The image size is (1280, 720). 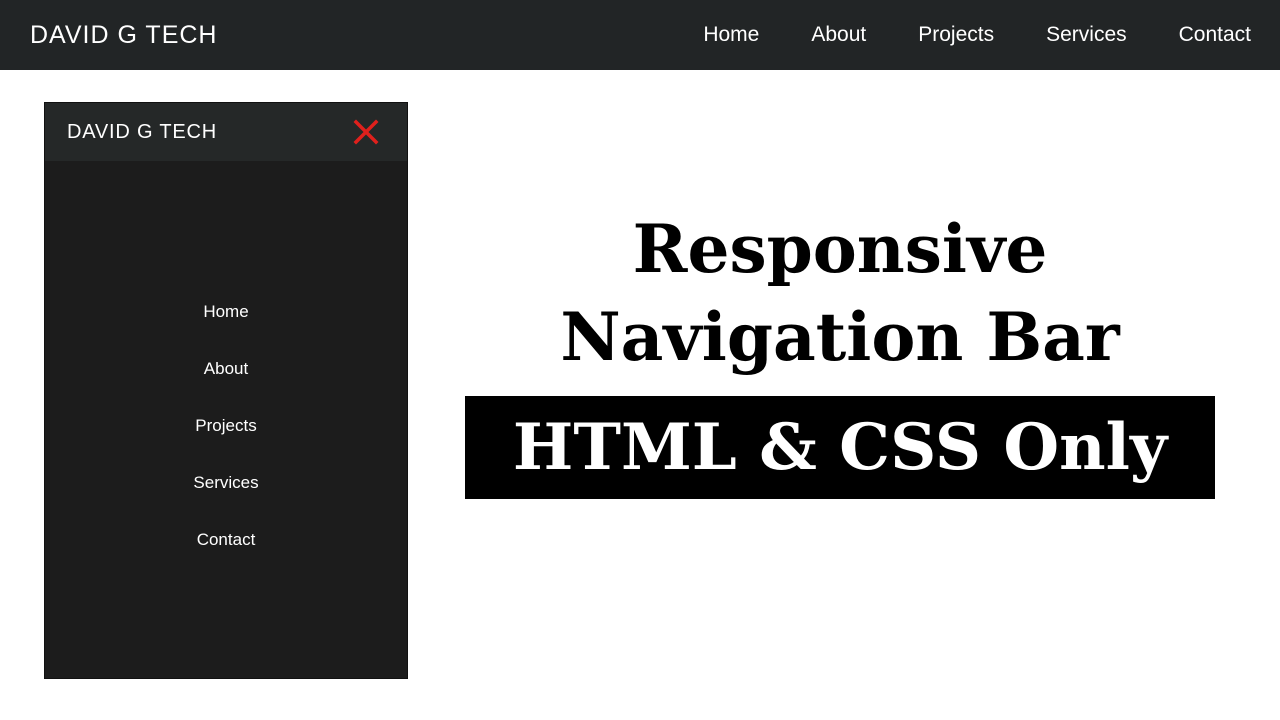 What do you see at coordinates (226, 329) in the screenshot?
I see `mobile-link-home: Home` at bounding box center [226, 329].